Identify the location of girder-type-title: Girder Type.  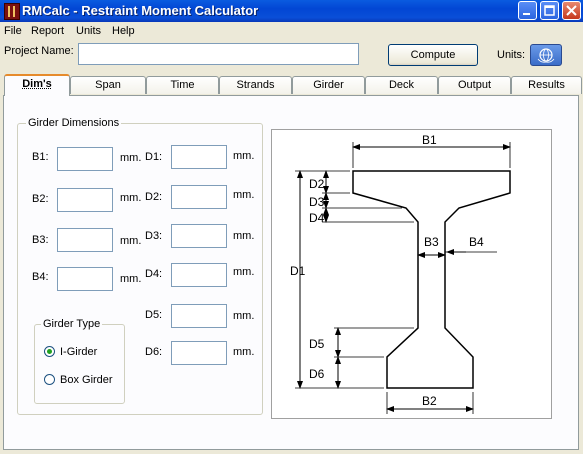
(72, 324).